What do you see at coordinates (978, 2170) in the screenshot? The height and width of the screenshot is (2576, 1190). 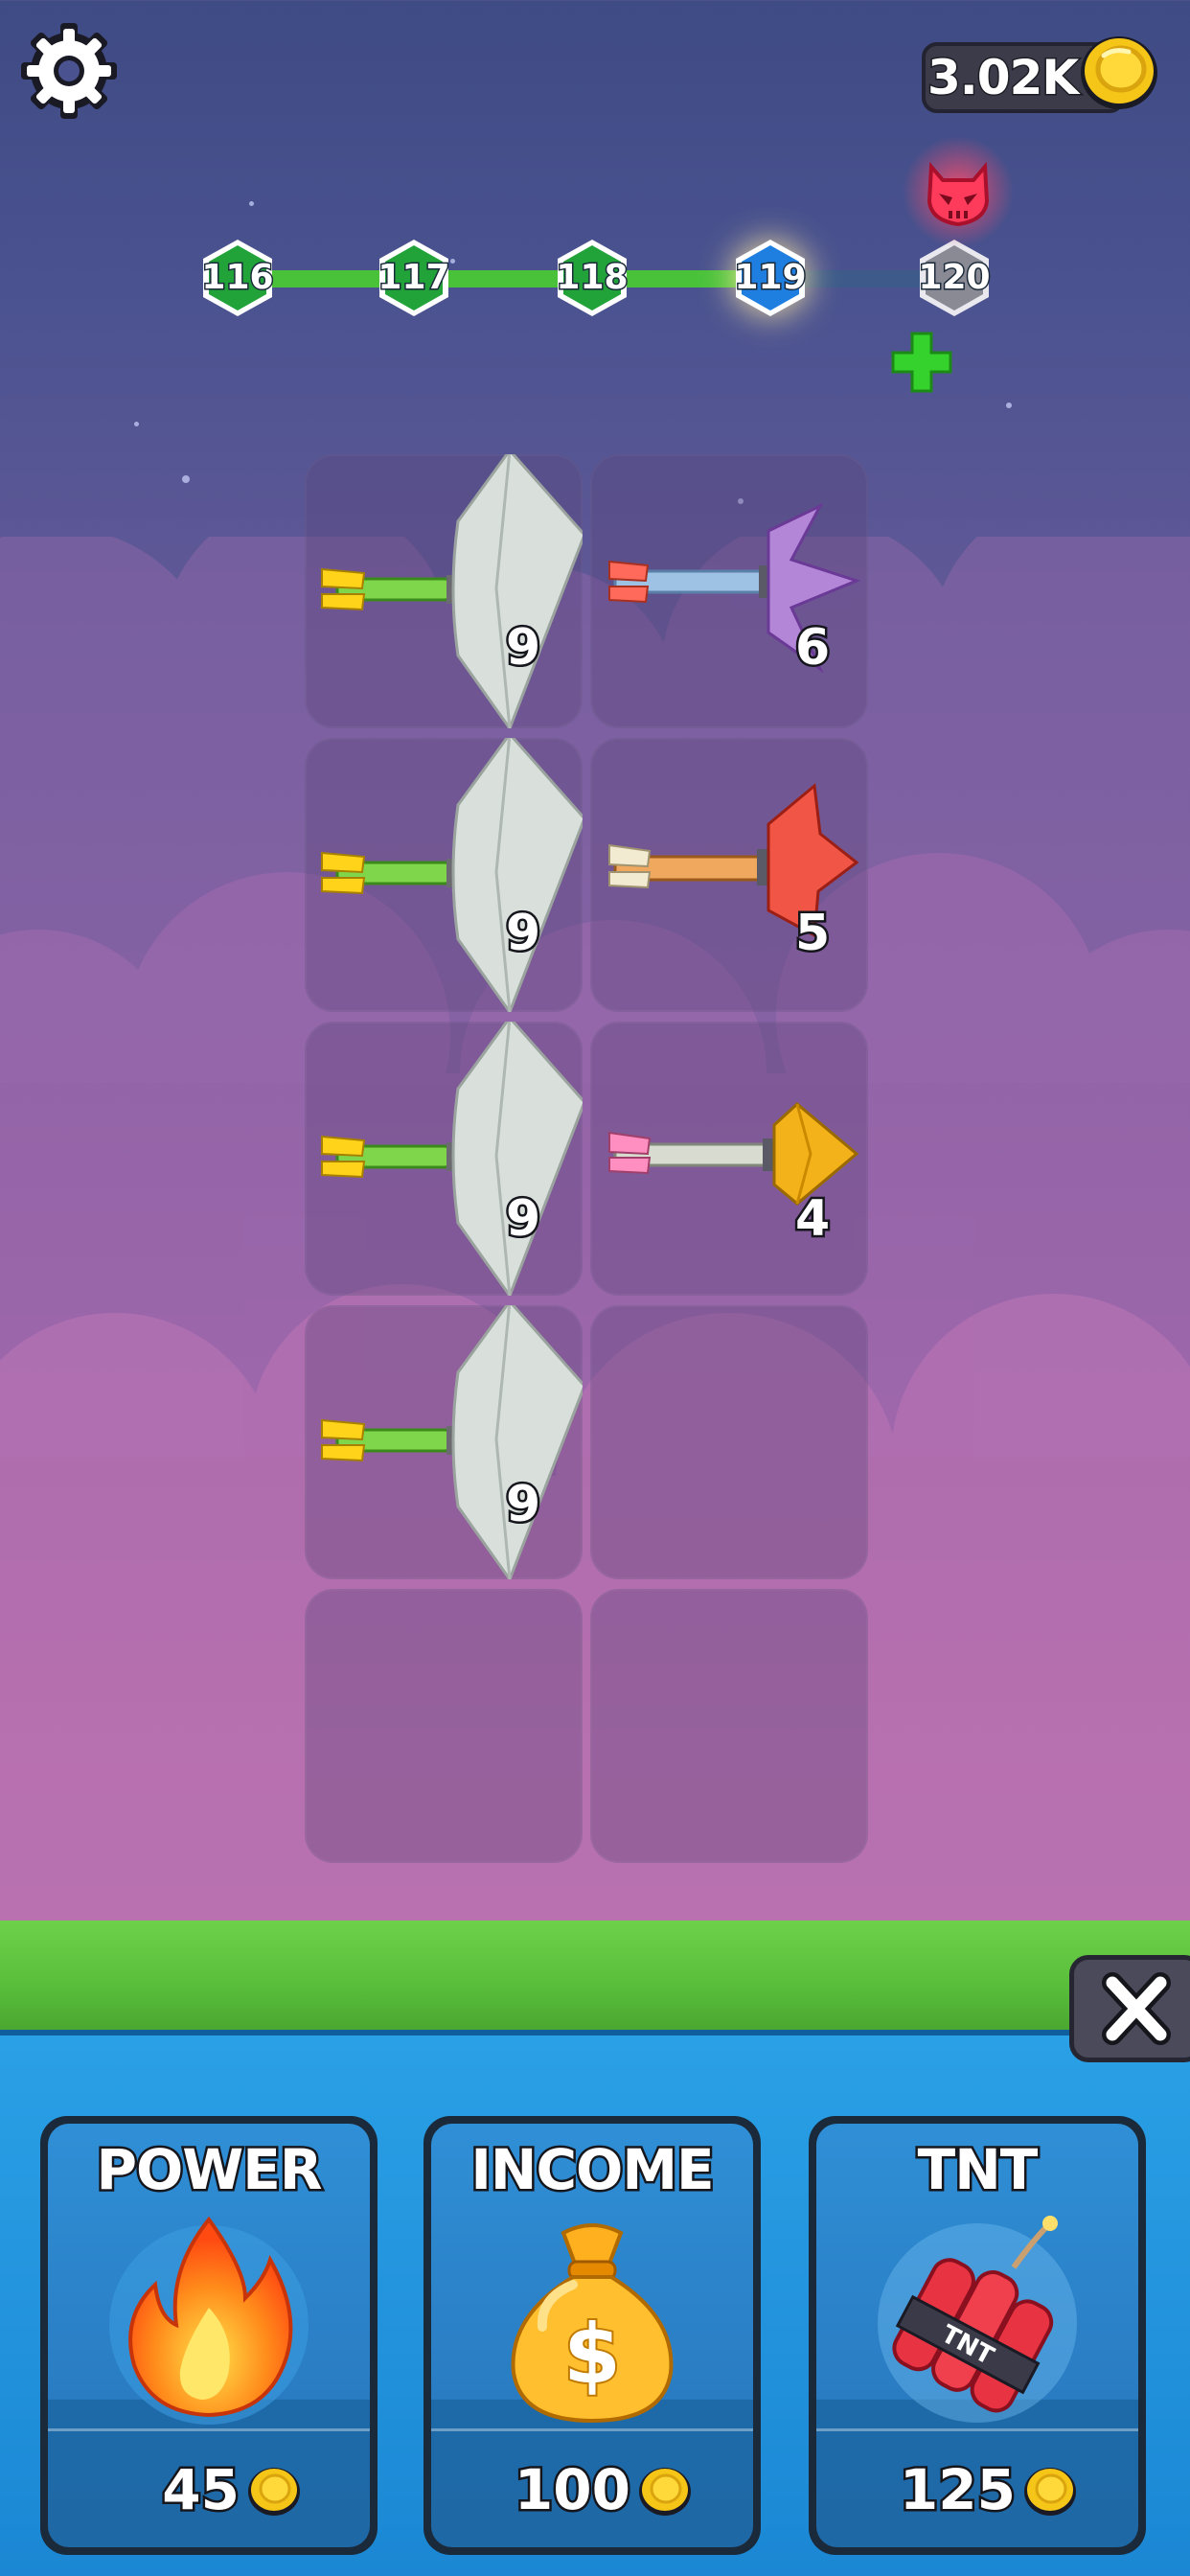 I see `card-title: TNT` at bounding box center [978, 2170].